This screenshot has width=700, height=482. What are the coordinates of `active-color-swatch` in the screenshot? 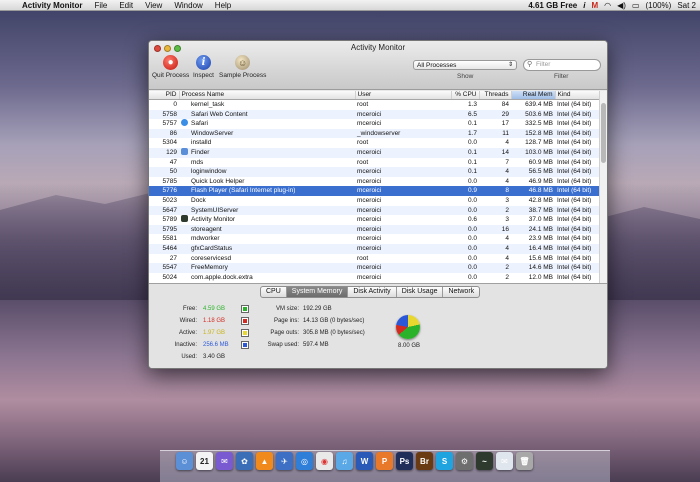 It's located at (245, 333).